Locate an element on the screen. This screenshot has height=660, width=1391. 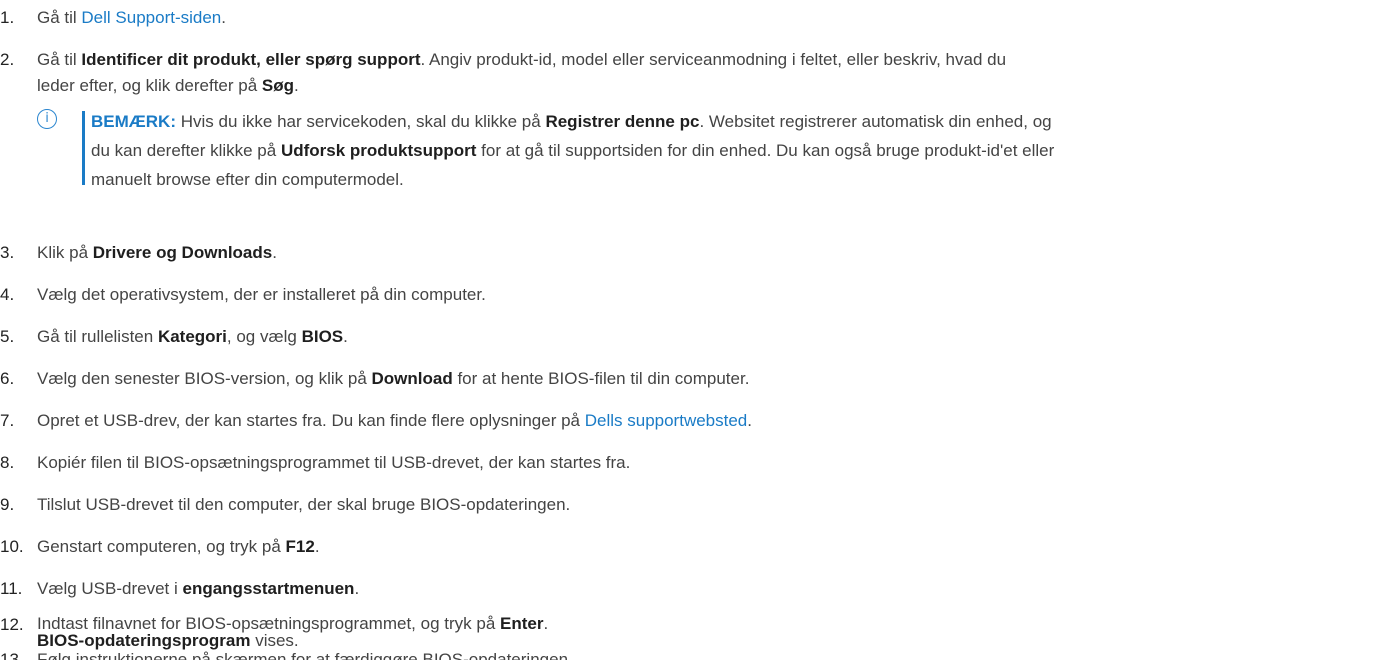
step-number: 5. is located at coordinates (7, 336).